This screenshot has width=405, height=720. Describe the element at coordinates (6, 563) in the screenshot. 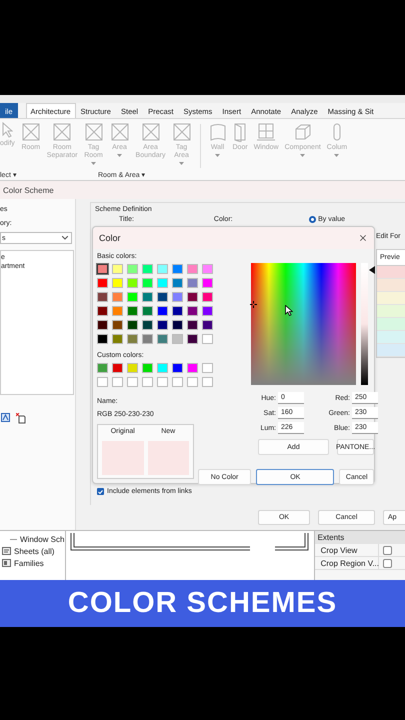

I see `family-icon` at that location.